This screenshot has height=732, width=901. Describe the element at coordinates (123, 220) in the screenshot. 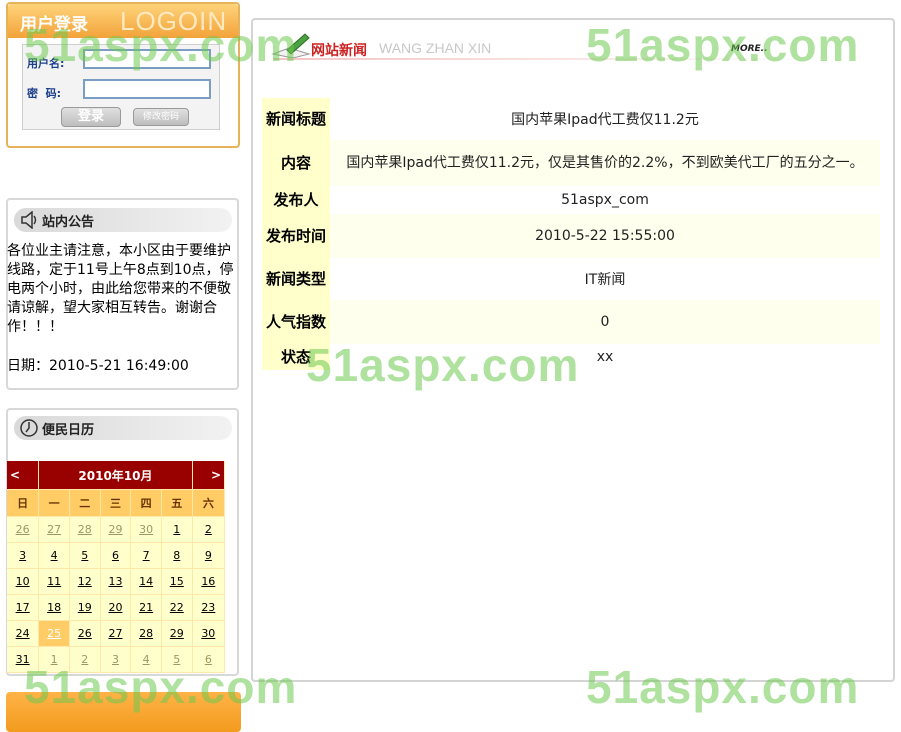

I see `notice-title-bar: 站内公告` at that location.